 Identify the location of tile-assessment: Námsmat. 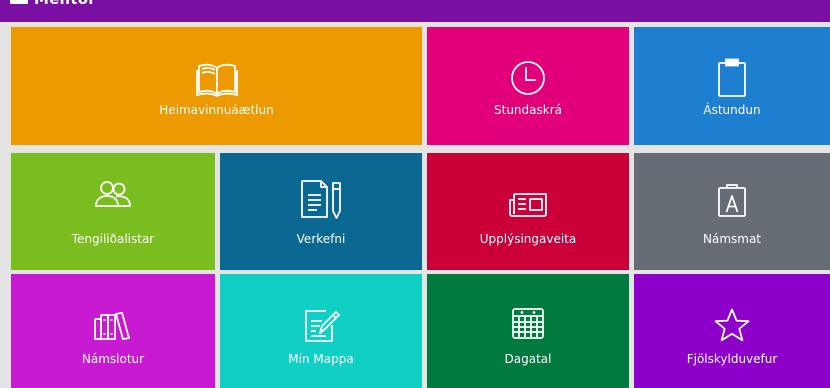
(732, 211).